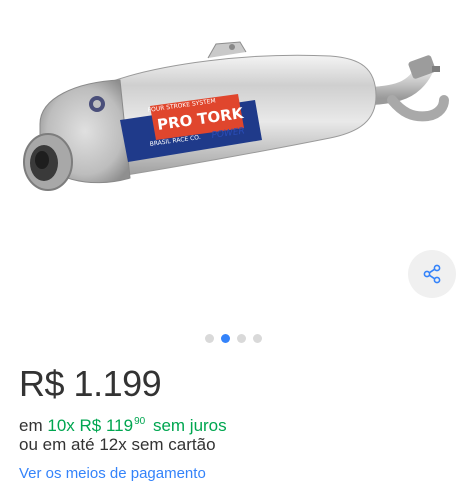 The width and height of the screenshot is (473, 500). Describe the element at coordinates (117, 383) in the screenshot. I see `price-amount: 1.199` at that location.